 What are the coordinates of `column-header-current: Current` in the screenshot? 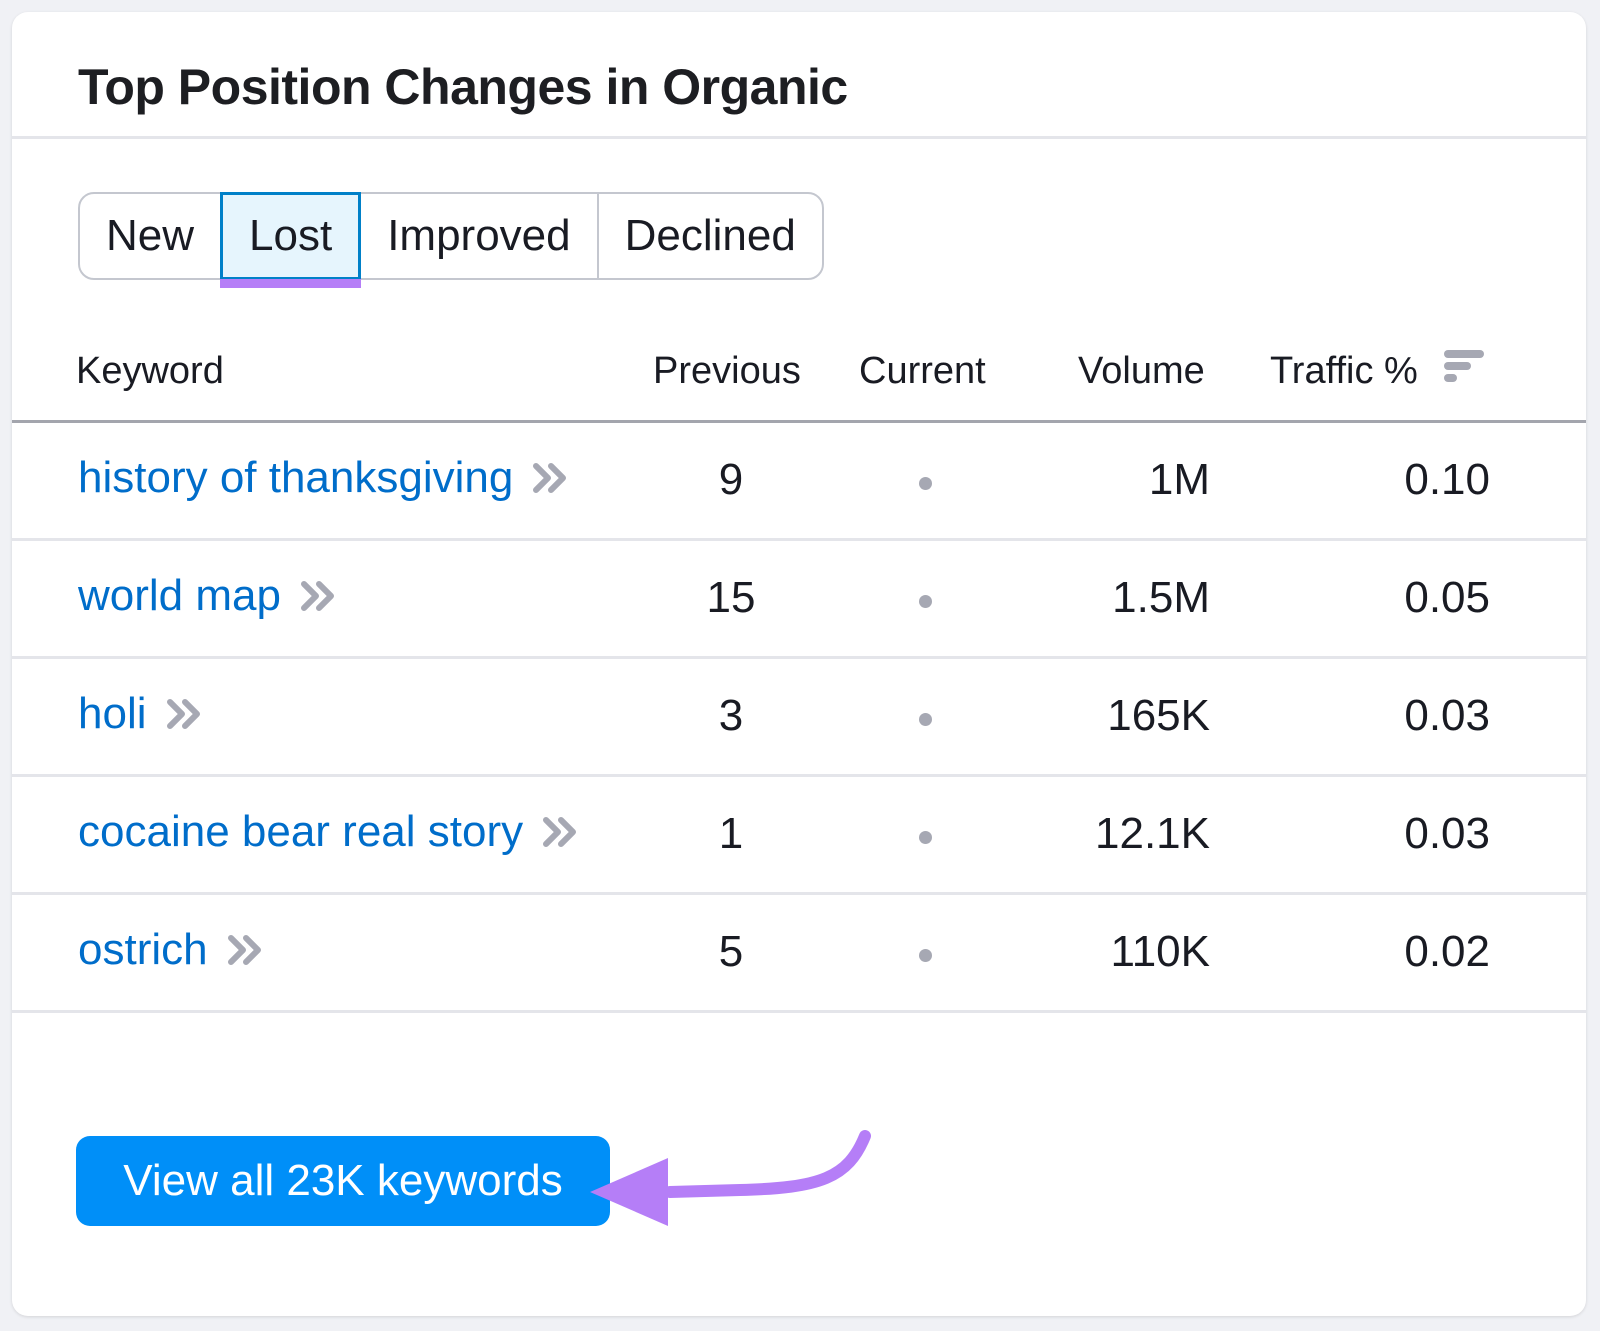 It's located at (922, 371).